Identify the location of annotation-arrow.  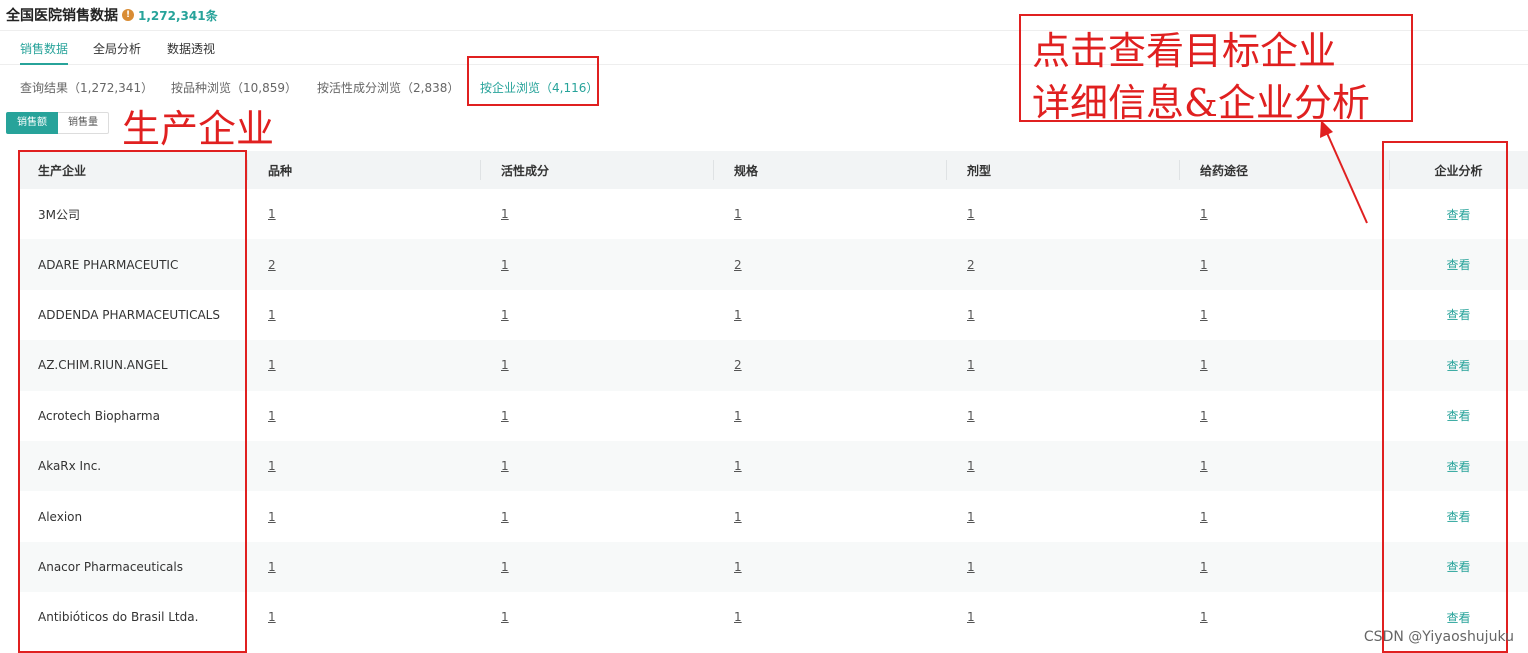
(1344, 172).